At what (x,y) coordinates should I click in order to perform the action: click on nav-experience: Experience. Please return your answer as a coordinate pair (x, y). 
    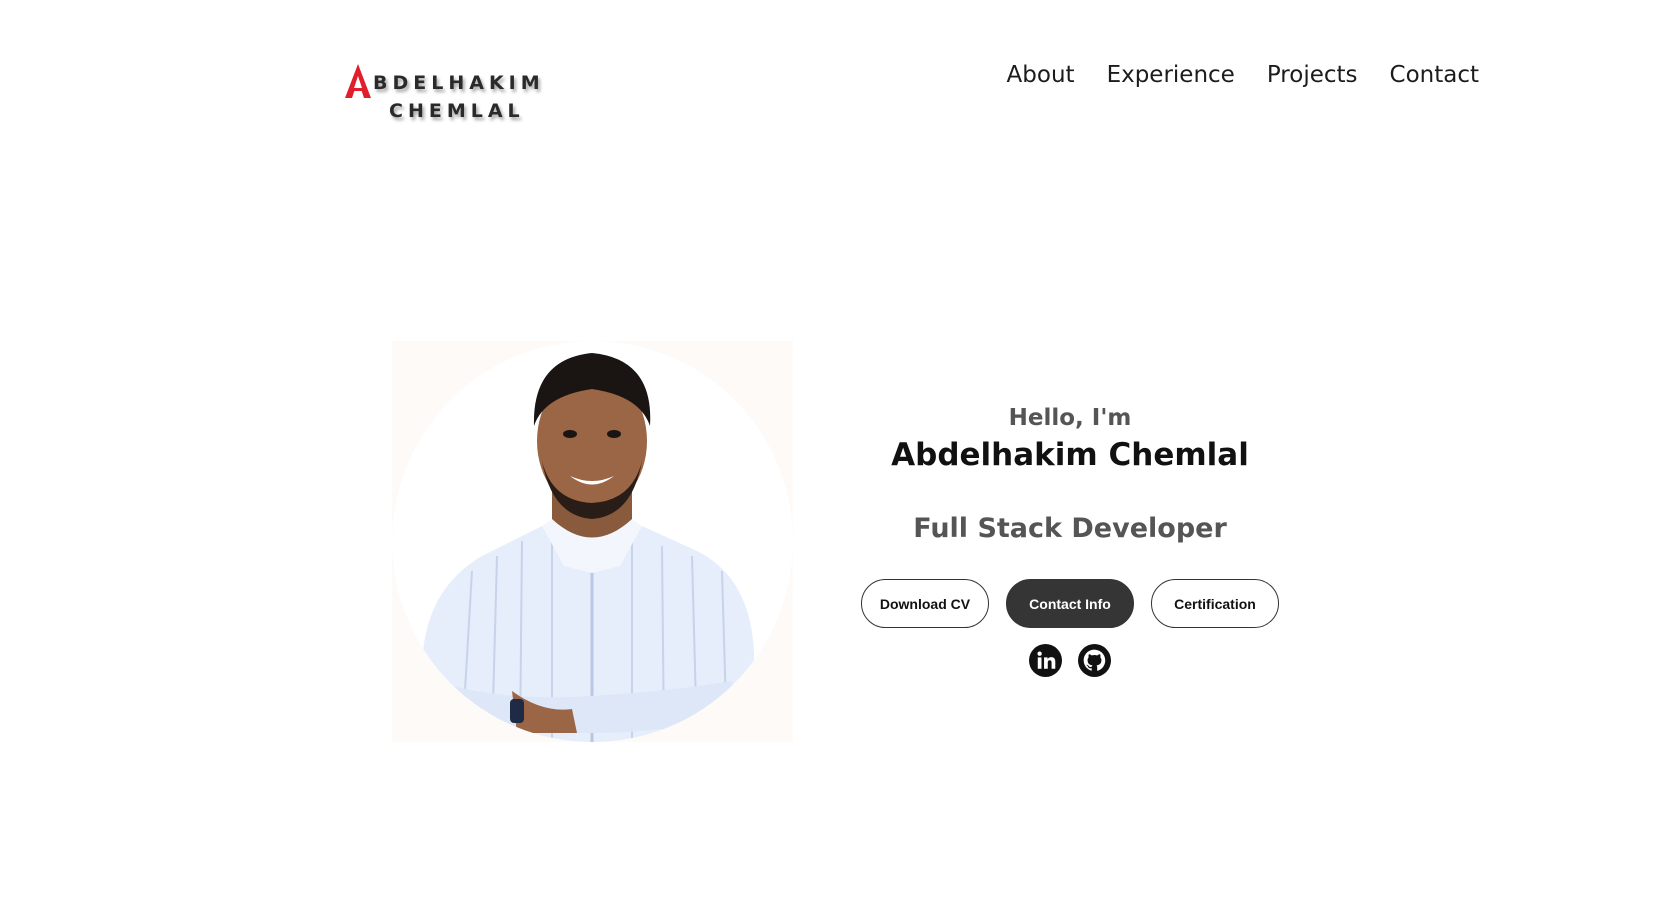
    Looking at the image, I should click on (1171, 75).